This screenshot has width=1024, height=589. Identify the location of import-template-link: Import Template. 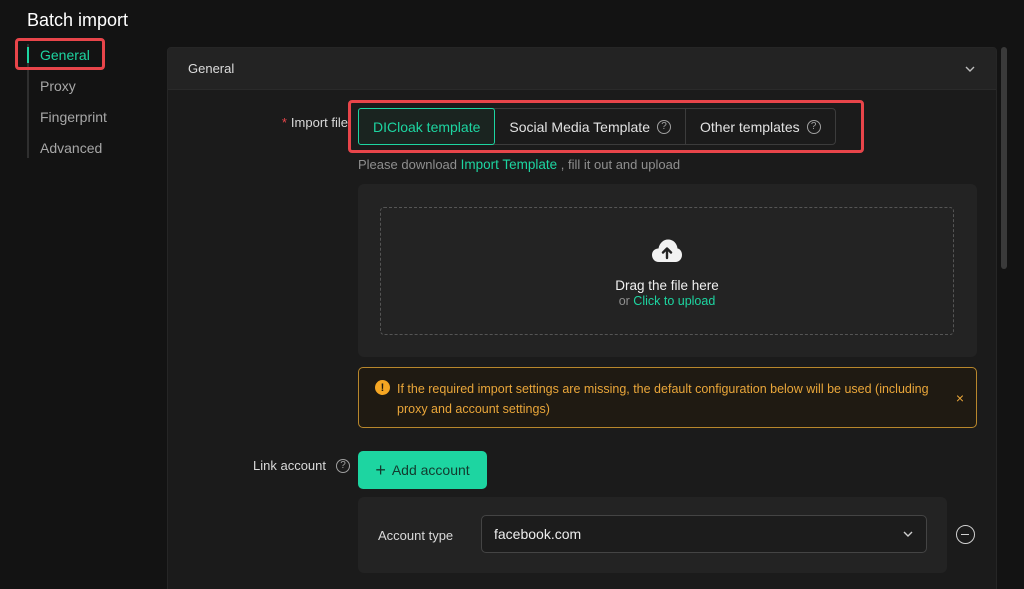
(509, 164).